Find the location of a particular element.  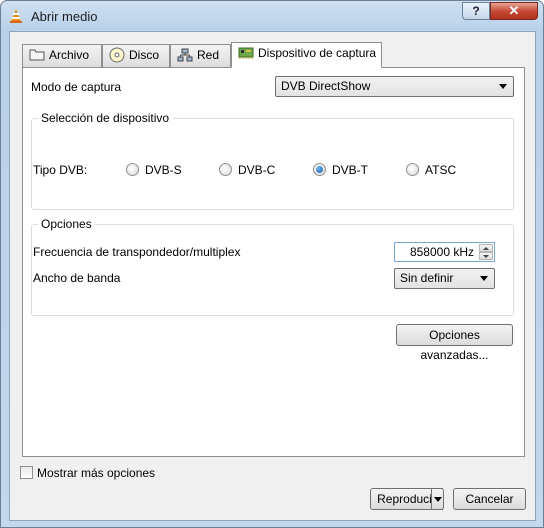

tab-dispositivo-label: Dispositivo de captura is located at coordinates (317, 53).